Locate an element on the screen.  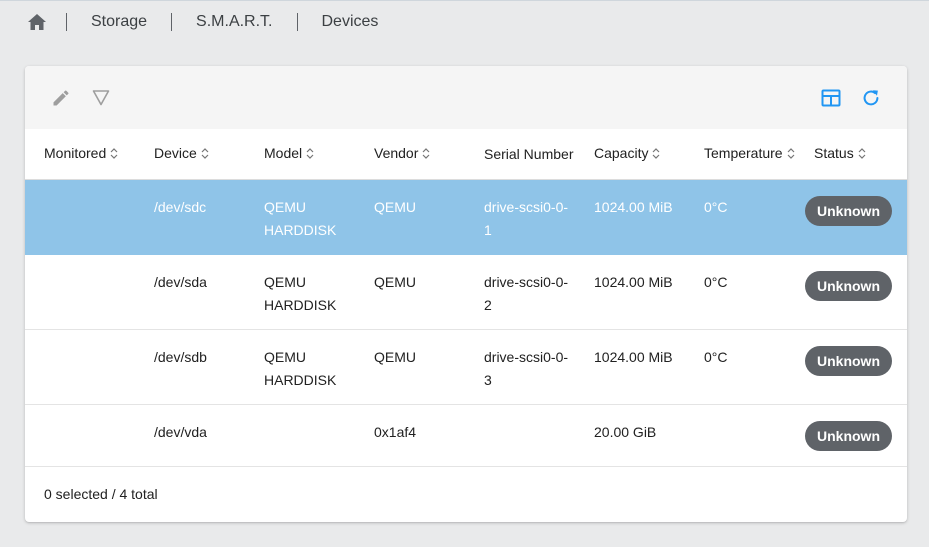
column-header-temperature: Temperature is located at coordinates (740, 154).